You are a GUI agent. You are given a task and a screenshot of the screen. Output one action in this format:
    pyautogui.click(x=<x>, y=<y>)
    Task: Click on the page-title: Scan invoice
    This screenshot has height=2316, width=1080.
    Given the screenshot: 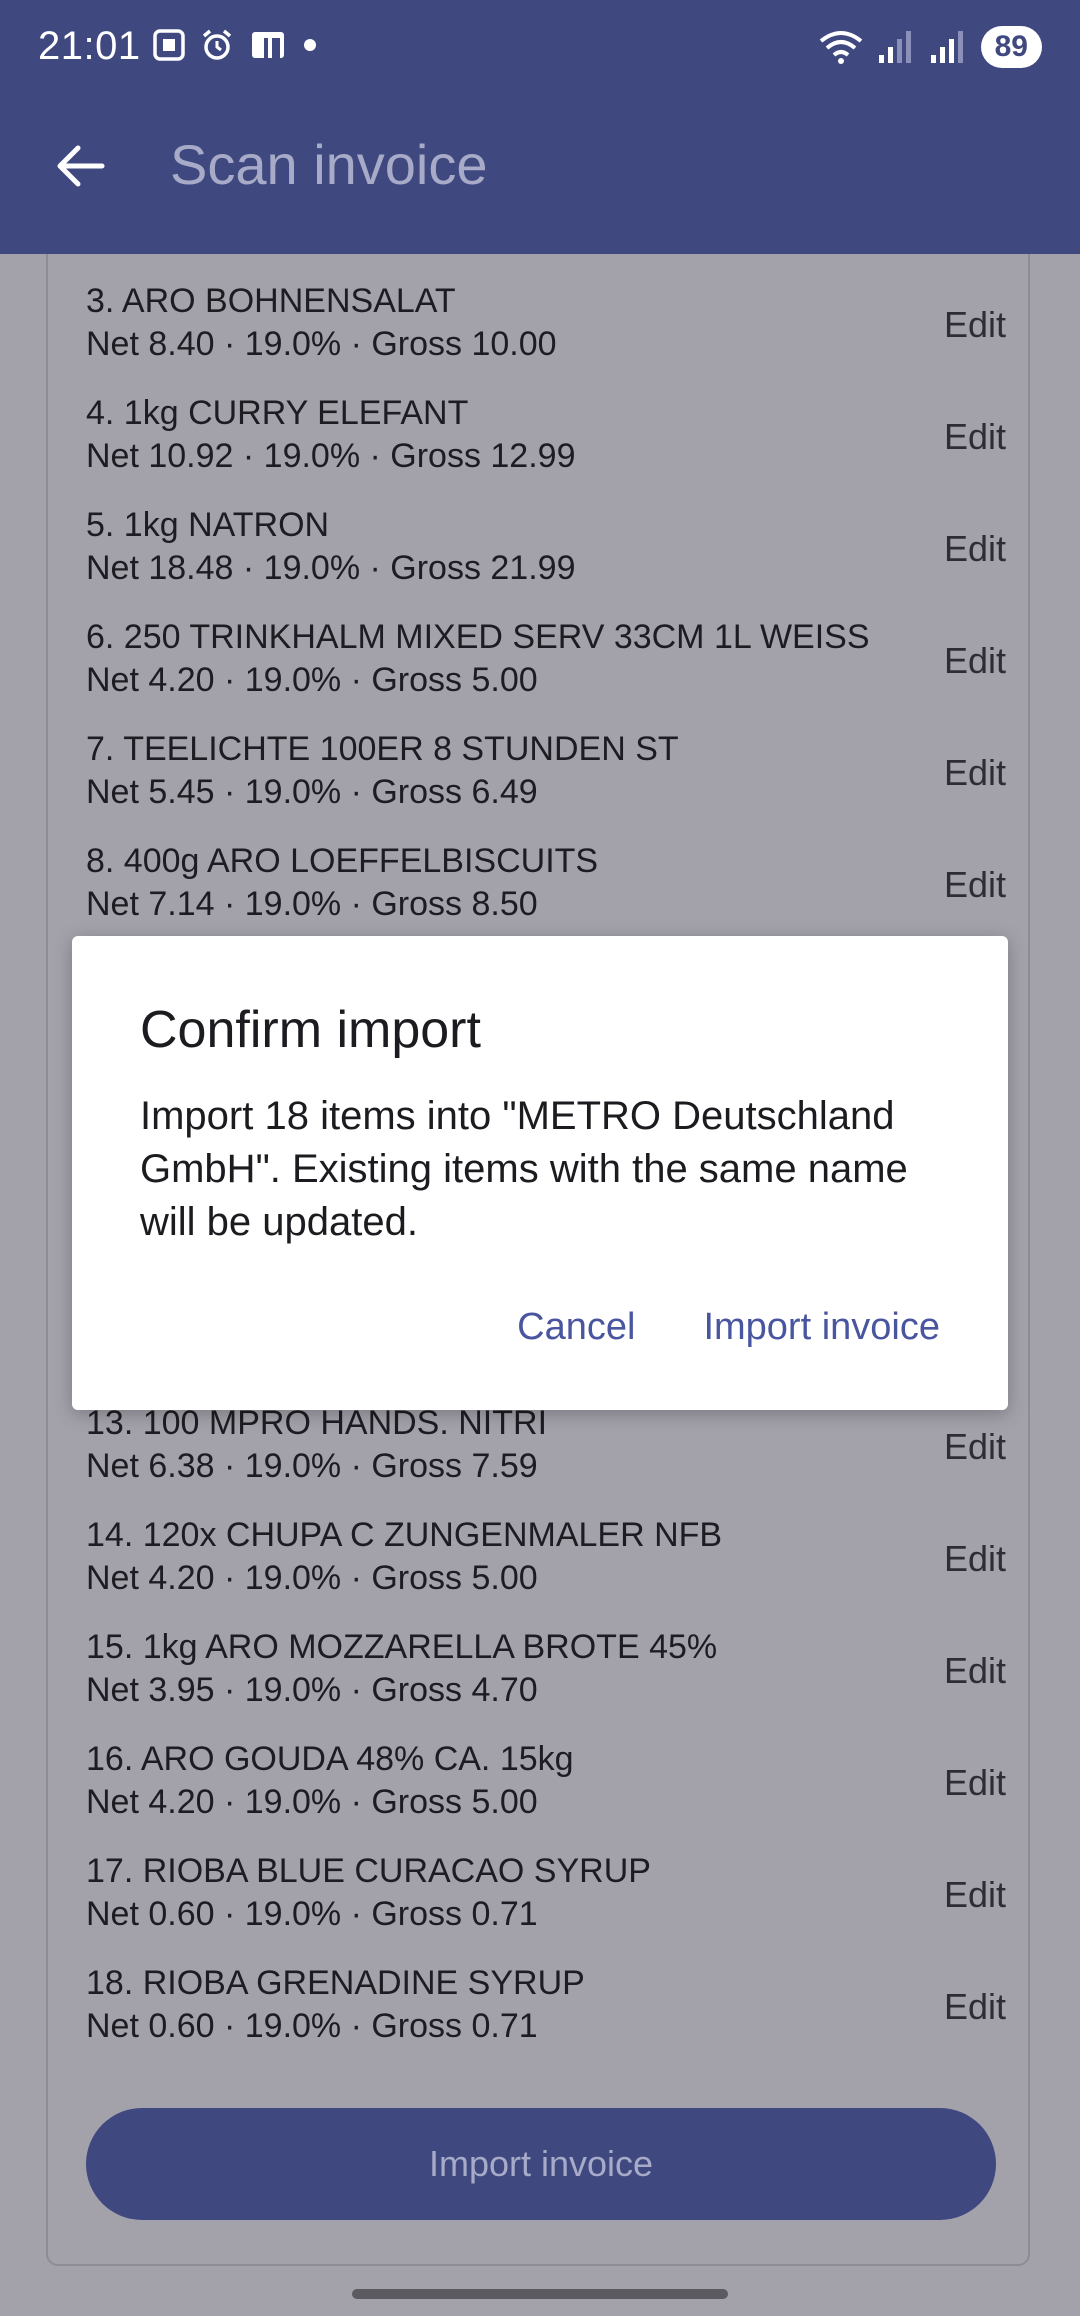 What is the action you would take?
    pyautogui.click(x=329, y=164)
    